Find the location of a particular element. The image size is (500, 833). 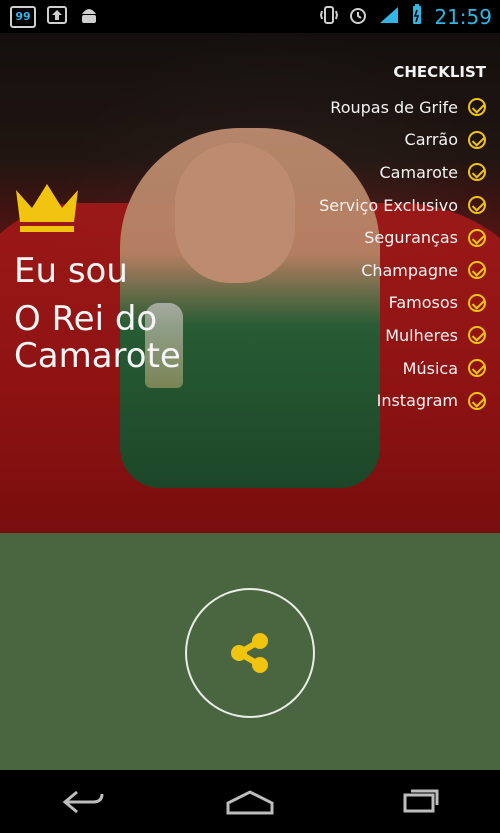

checklist-item-label: Roupas de Grife is located at coordinates (394, 107).